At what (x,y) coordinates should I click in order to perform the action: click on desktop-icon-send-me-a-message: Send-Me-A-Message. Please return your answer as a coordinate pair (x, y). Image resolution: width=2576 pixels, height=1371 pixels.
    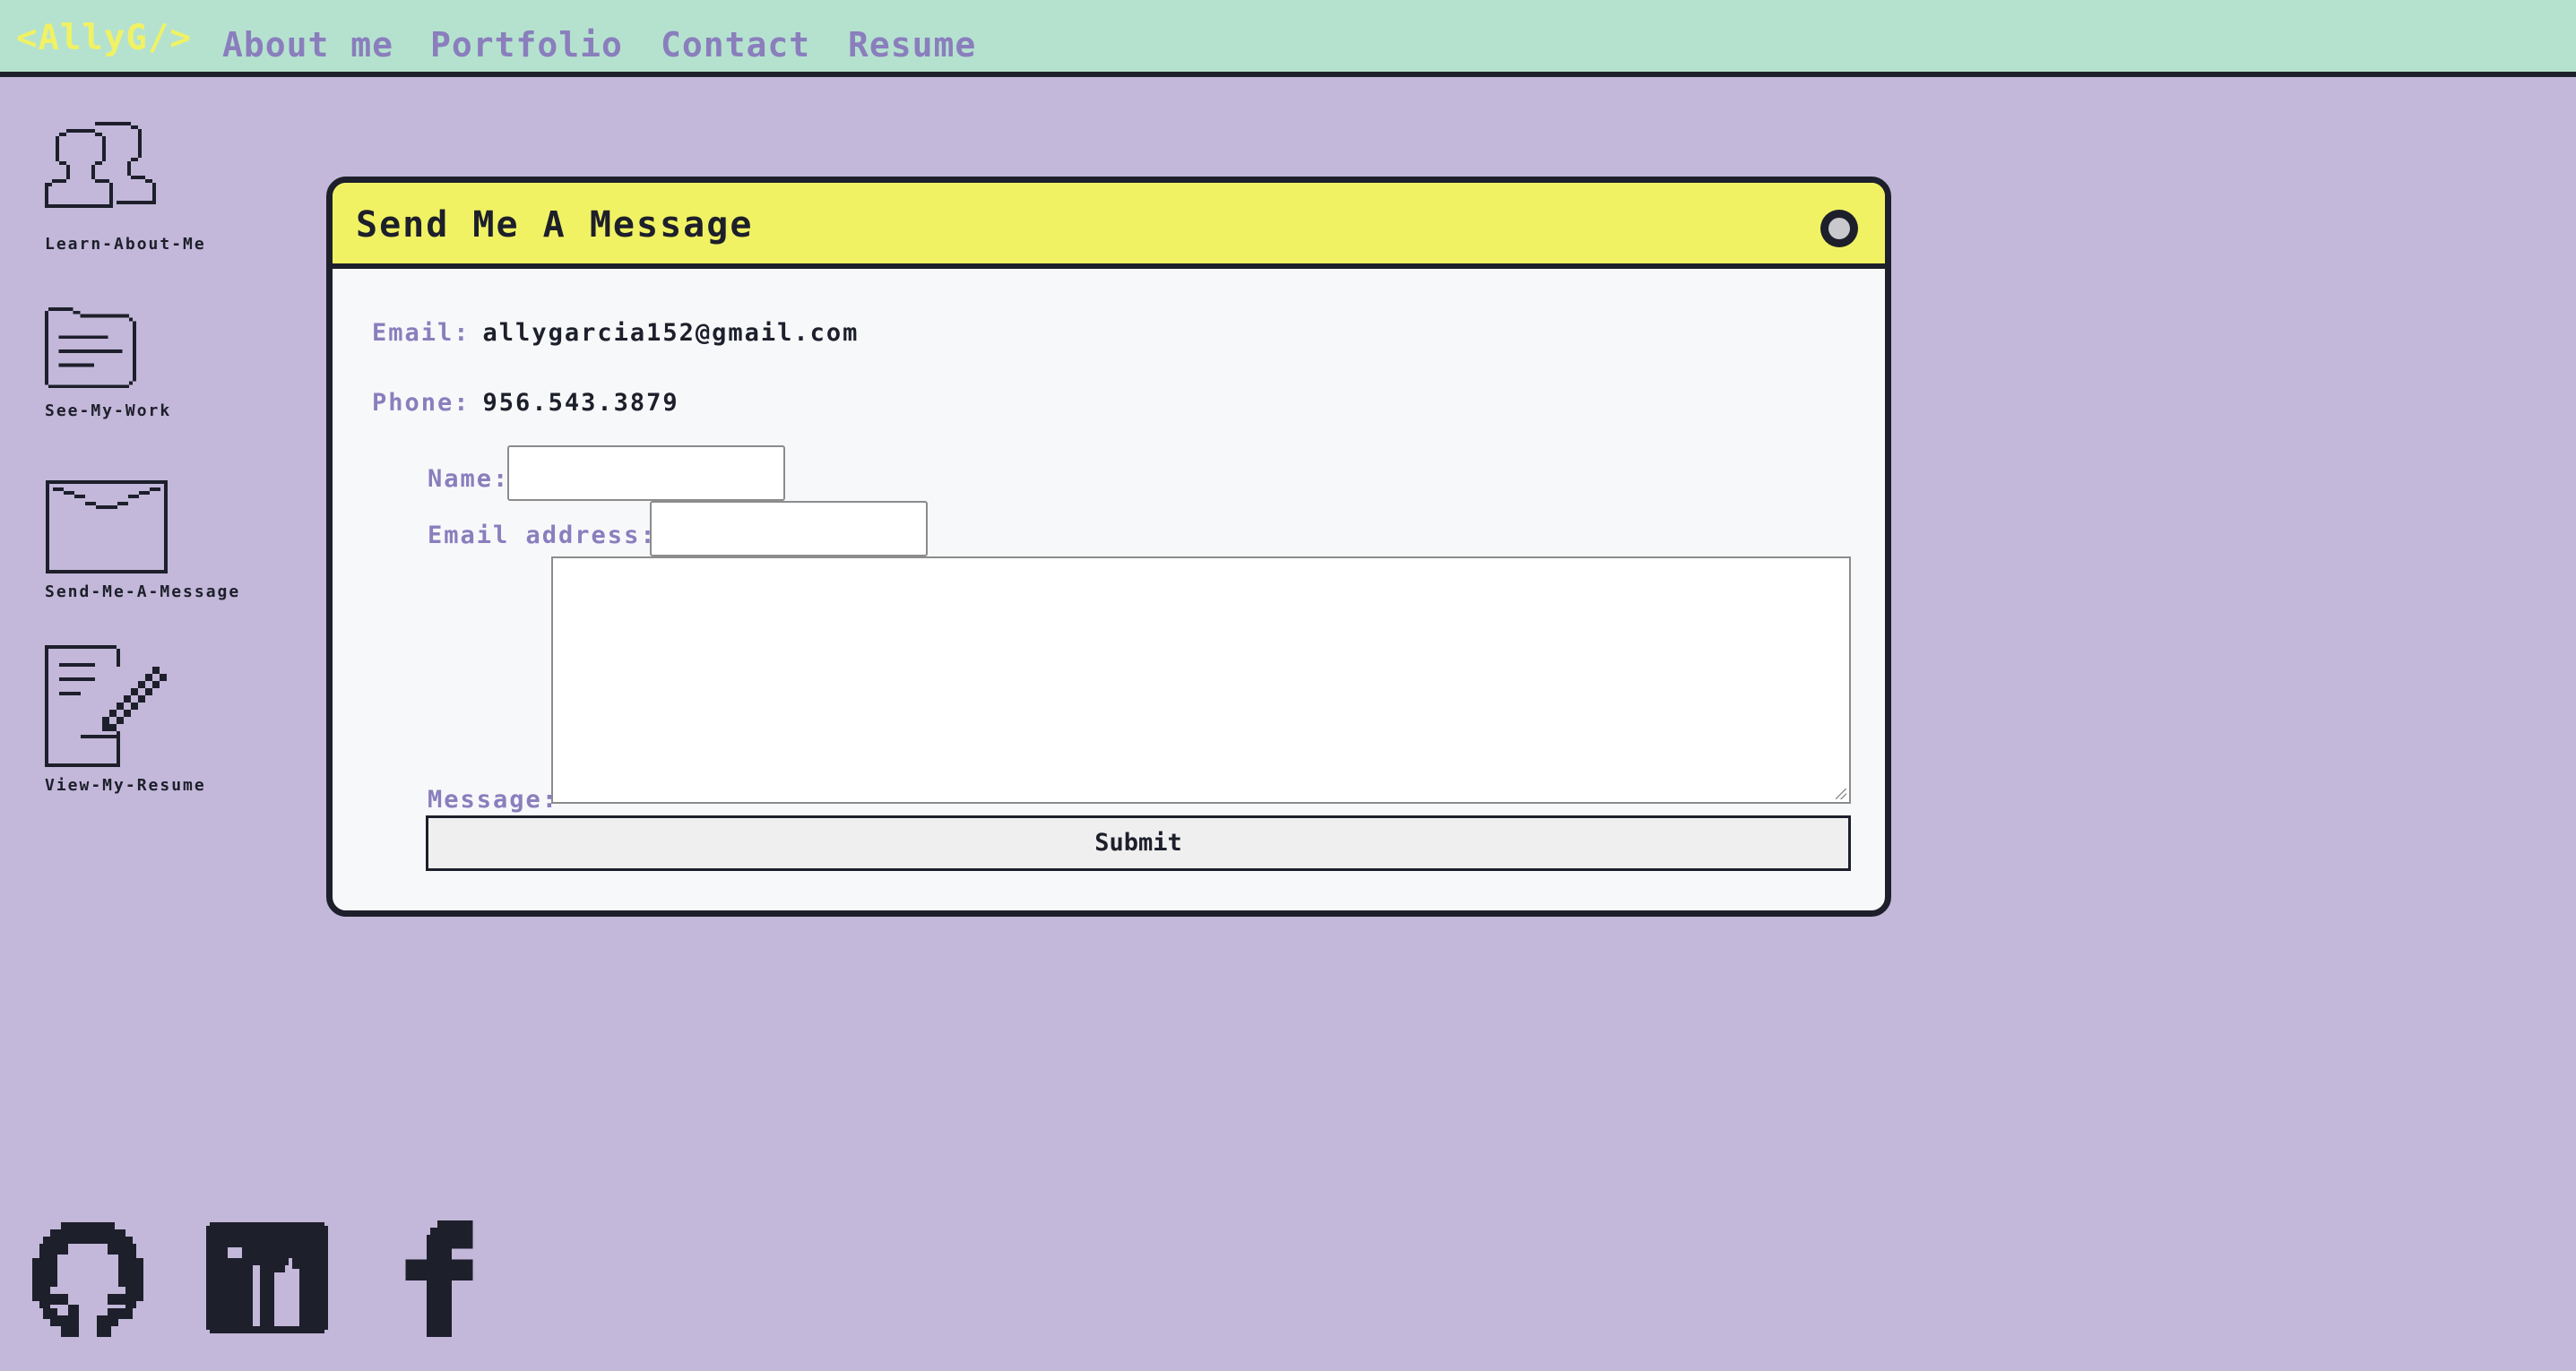
    Looking at the image, I should click on (142, 540).